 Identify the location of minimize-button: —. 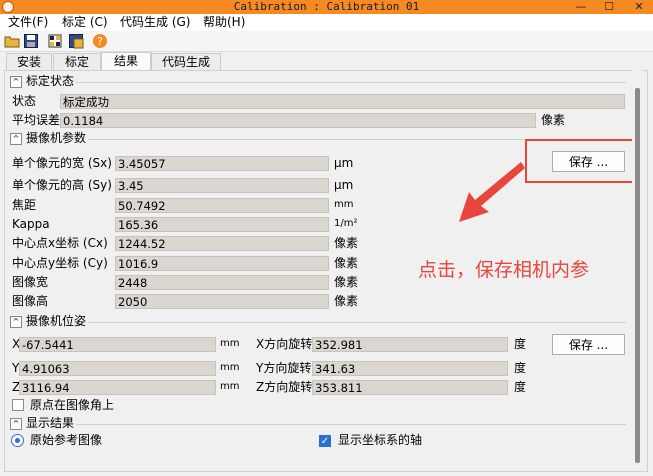
(581, 7).